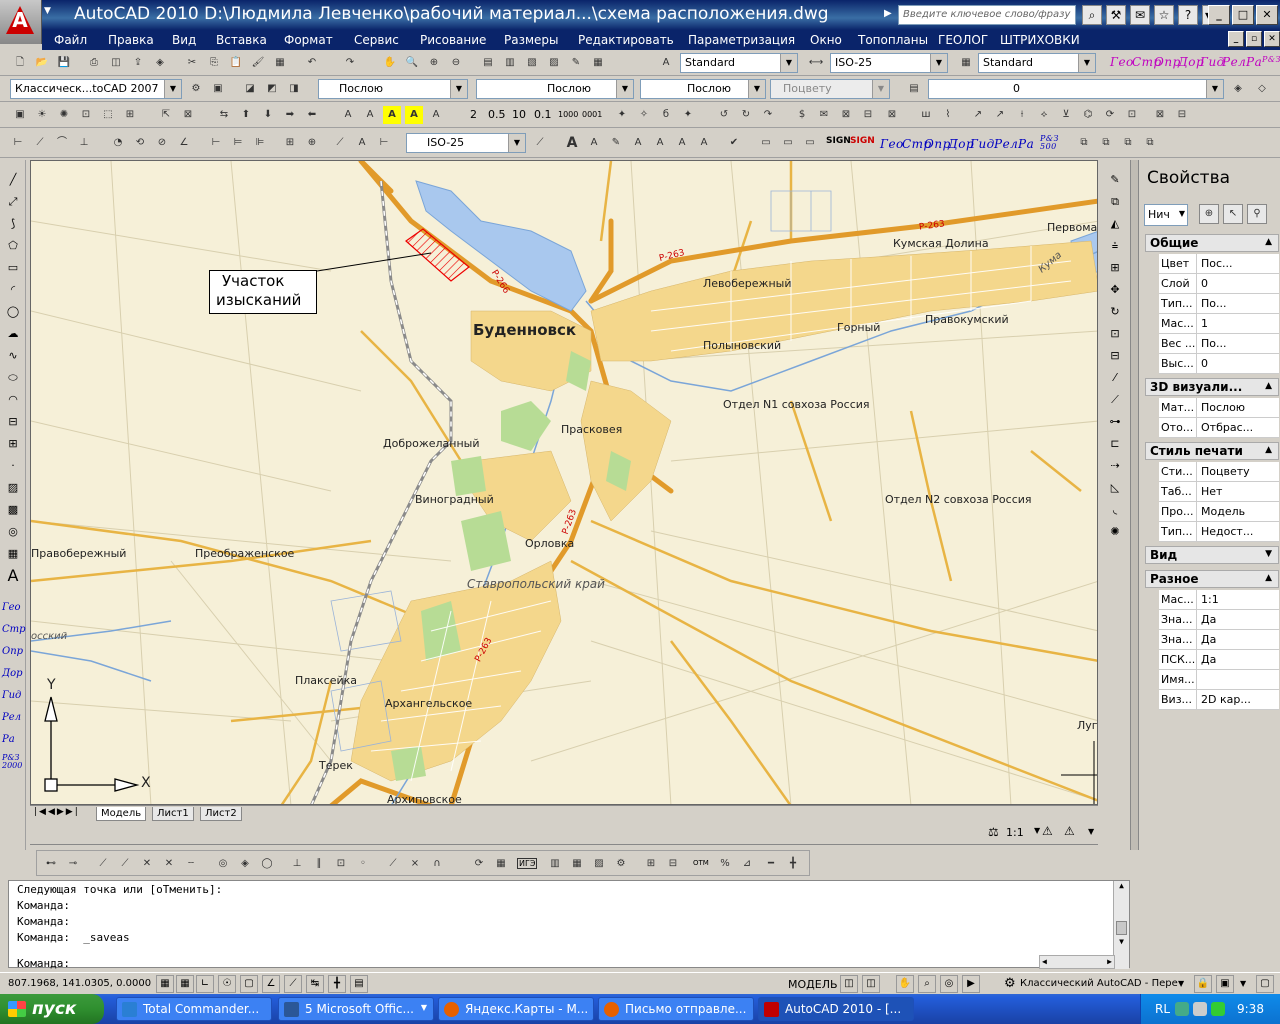 Image resolution: width=1280 pixels, height=1024 pixels. I want to click on menu-view: Вид, so click(184, 40).